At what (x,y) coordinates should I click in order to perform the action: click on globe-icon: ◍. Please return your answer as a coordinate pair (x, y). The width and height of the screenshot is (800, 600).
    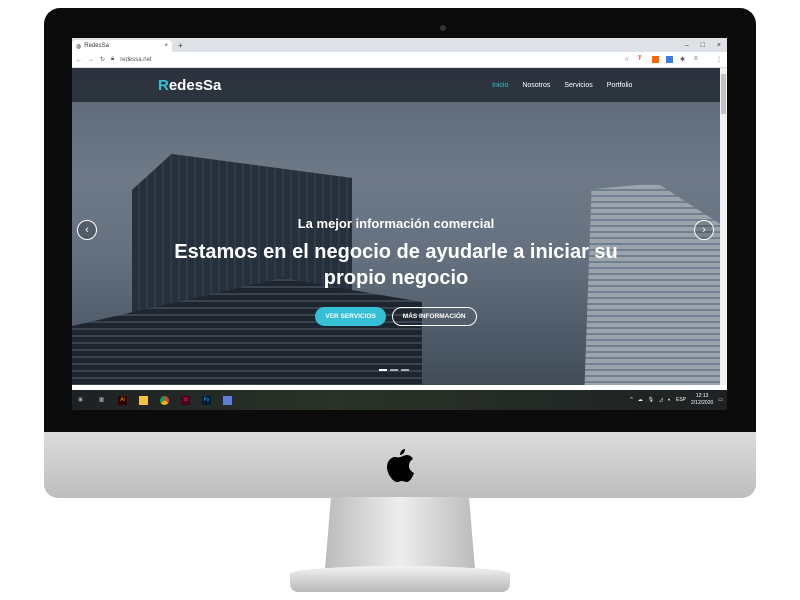
    Looking at the image, I should click on (79, 46).